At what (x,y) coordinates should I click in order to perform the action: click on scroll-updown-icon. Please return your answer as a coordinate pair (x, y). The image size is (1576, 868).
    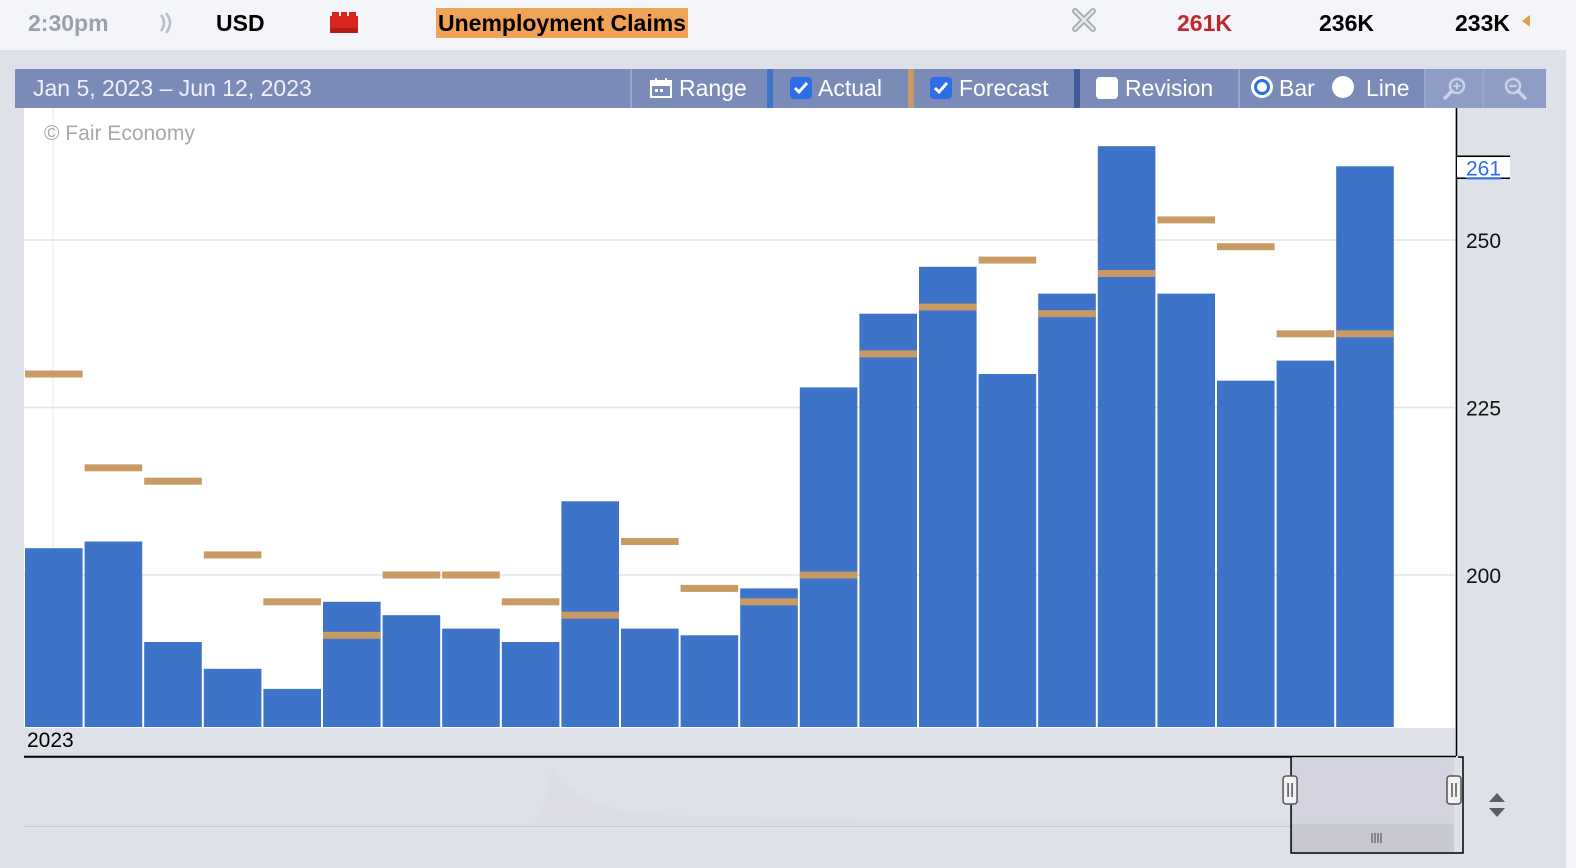
    Looking at the image, I should click on (1497, 807).